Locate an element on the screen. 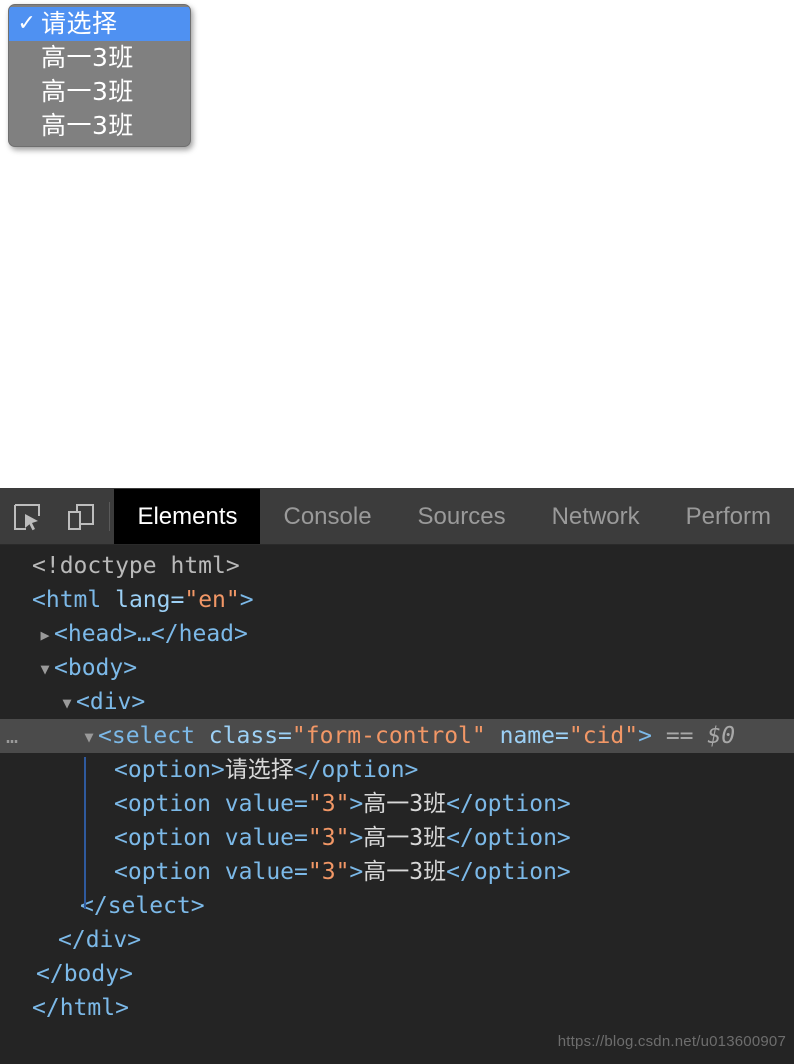  tab-console: Console is located at coordinates (327, 516).